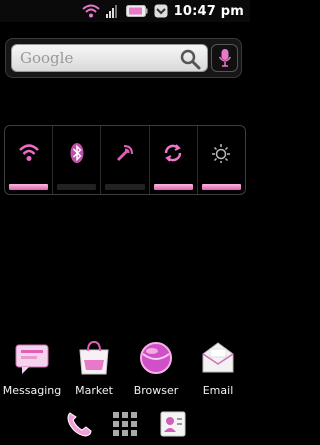 The width and height of the screenshot is (320, 445). What do you see at coordinates (125, 153) in the screenshot?
I see `gps-icon` at bounding box center [125, 153].